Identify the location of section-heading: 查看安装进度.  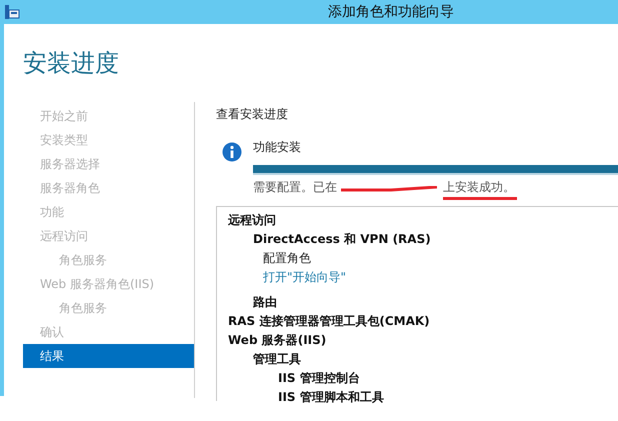
(252, 114).